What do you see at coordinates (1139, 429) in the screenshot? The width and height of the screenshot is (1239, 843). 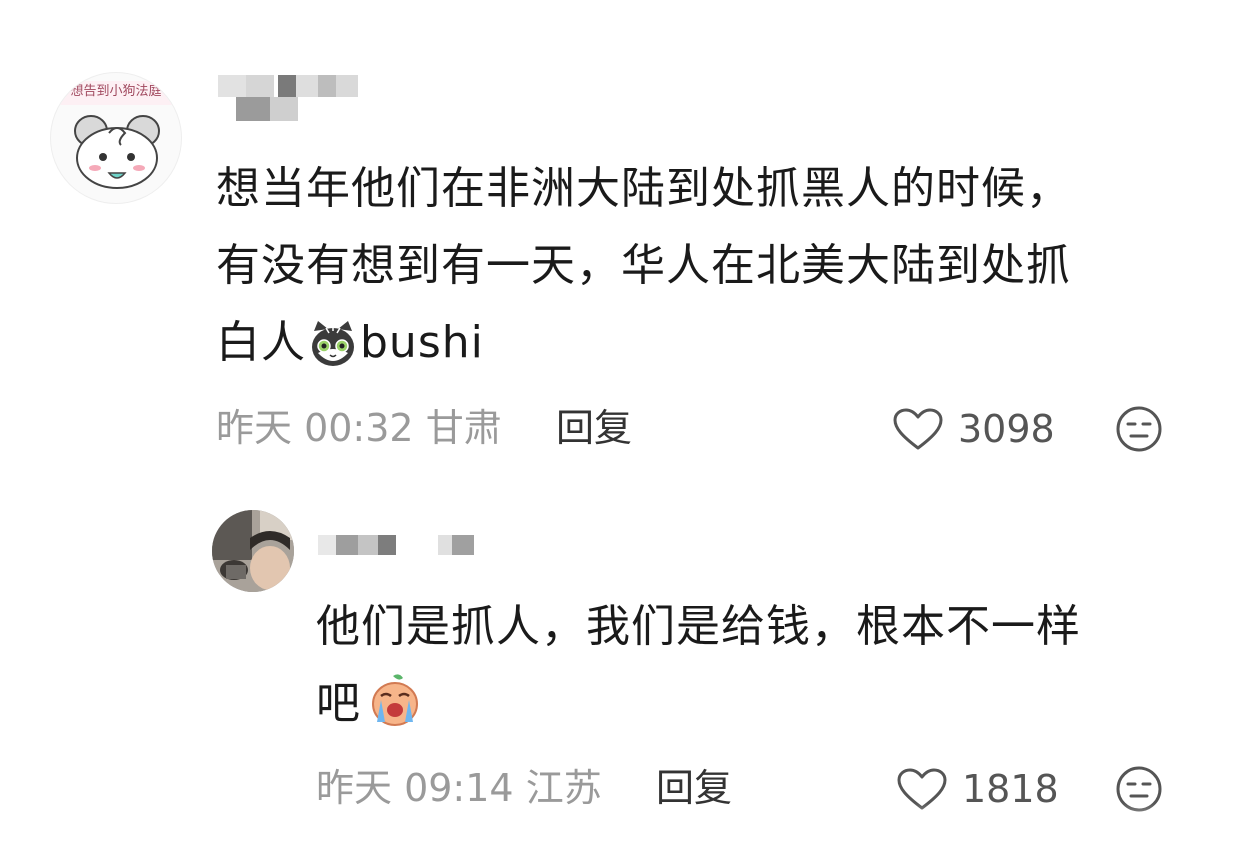 I see `dislike-face-icon` at bounding box center [1139, 429].